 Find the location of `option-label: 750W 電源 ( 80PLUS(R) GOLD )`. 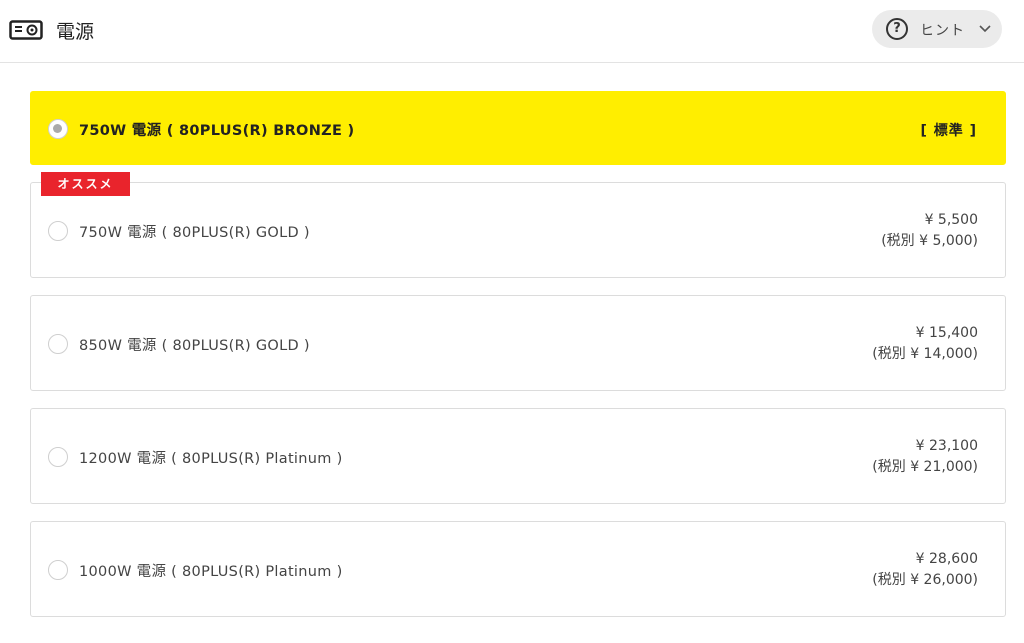

option-label: 750W 電源 ( 80PLUS(R) GOLD ) is located at coordinates (194, 233).